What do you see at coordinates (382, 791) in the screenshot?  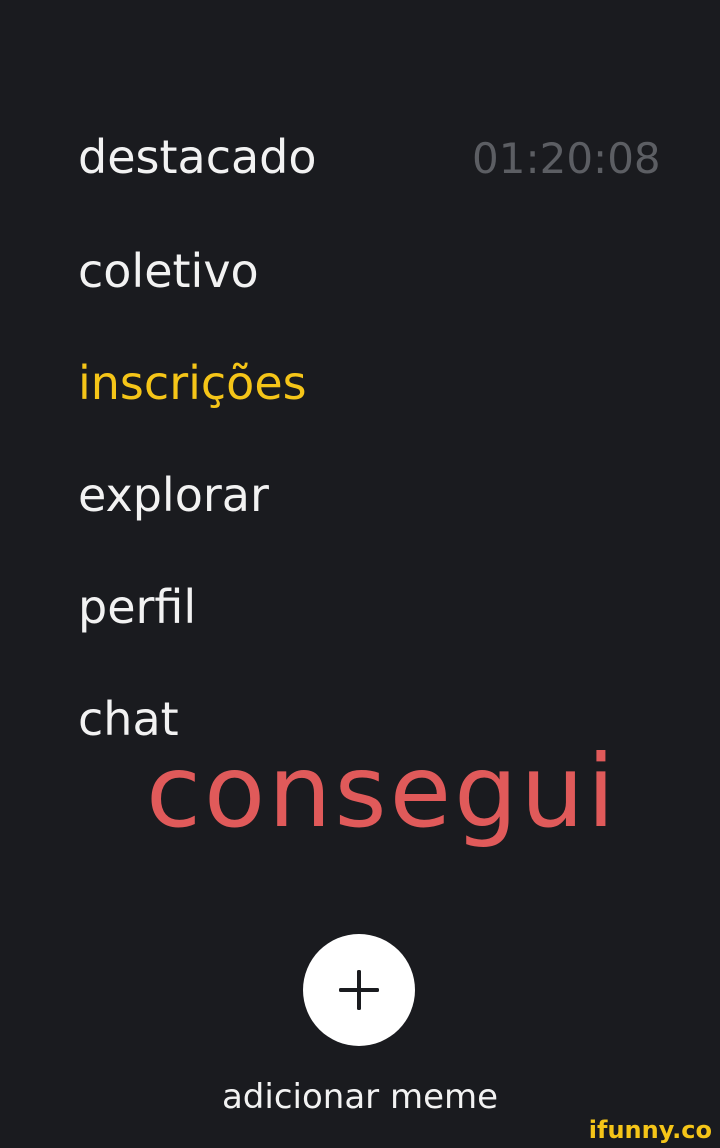 I see `overlay-text: consegui` at bounding box center [382, 791].